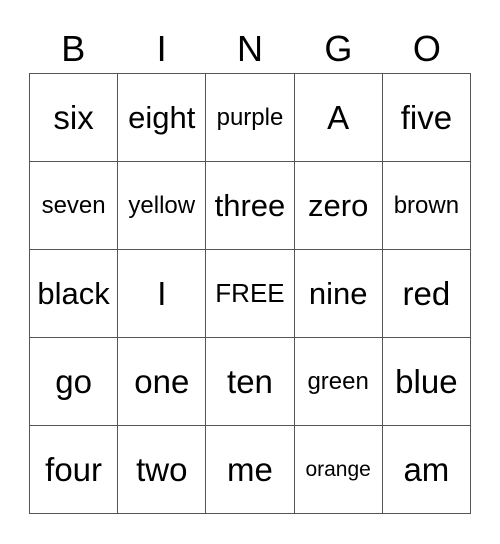 The width and height of the screenshot is (500, 544). I want to click on bingo-cell-g4: green, so click(338, 381).